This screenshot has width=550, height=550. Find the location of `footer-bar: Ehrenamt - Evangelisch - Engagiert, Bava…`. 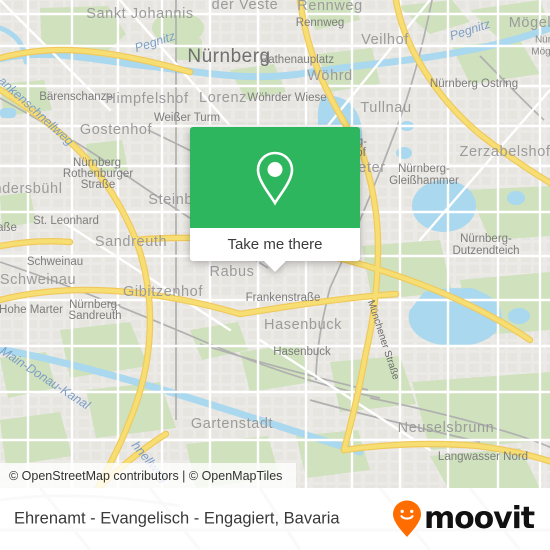

footer-bar: Ehrenamt - Evangelisch - Engagiert, Bava… is located at coordinates (275, 519).